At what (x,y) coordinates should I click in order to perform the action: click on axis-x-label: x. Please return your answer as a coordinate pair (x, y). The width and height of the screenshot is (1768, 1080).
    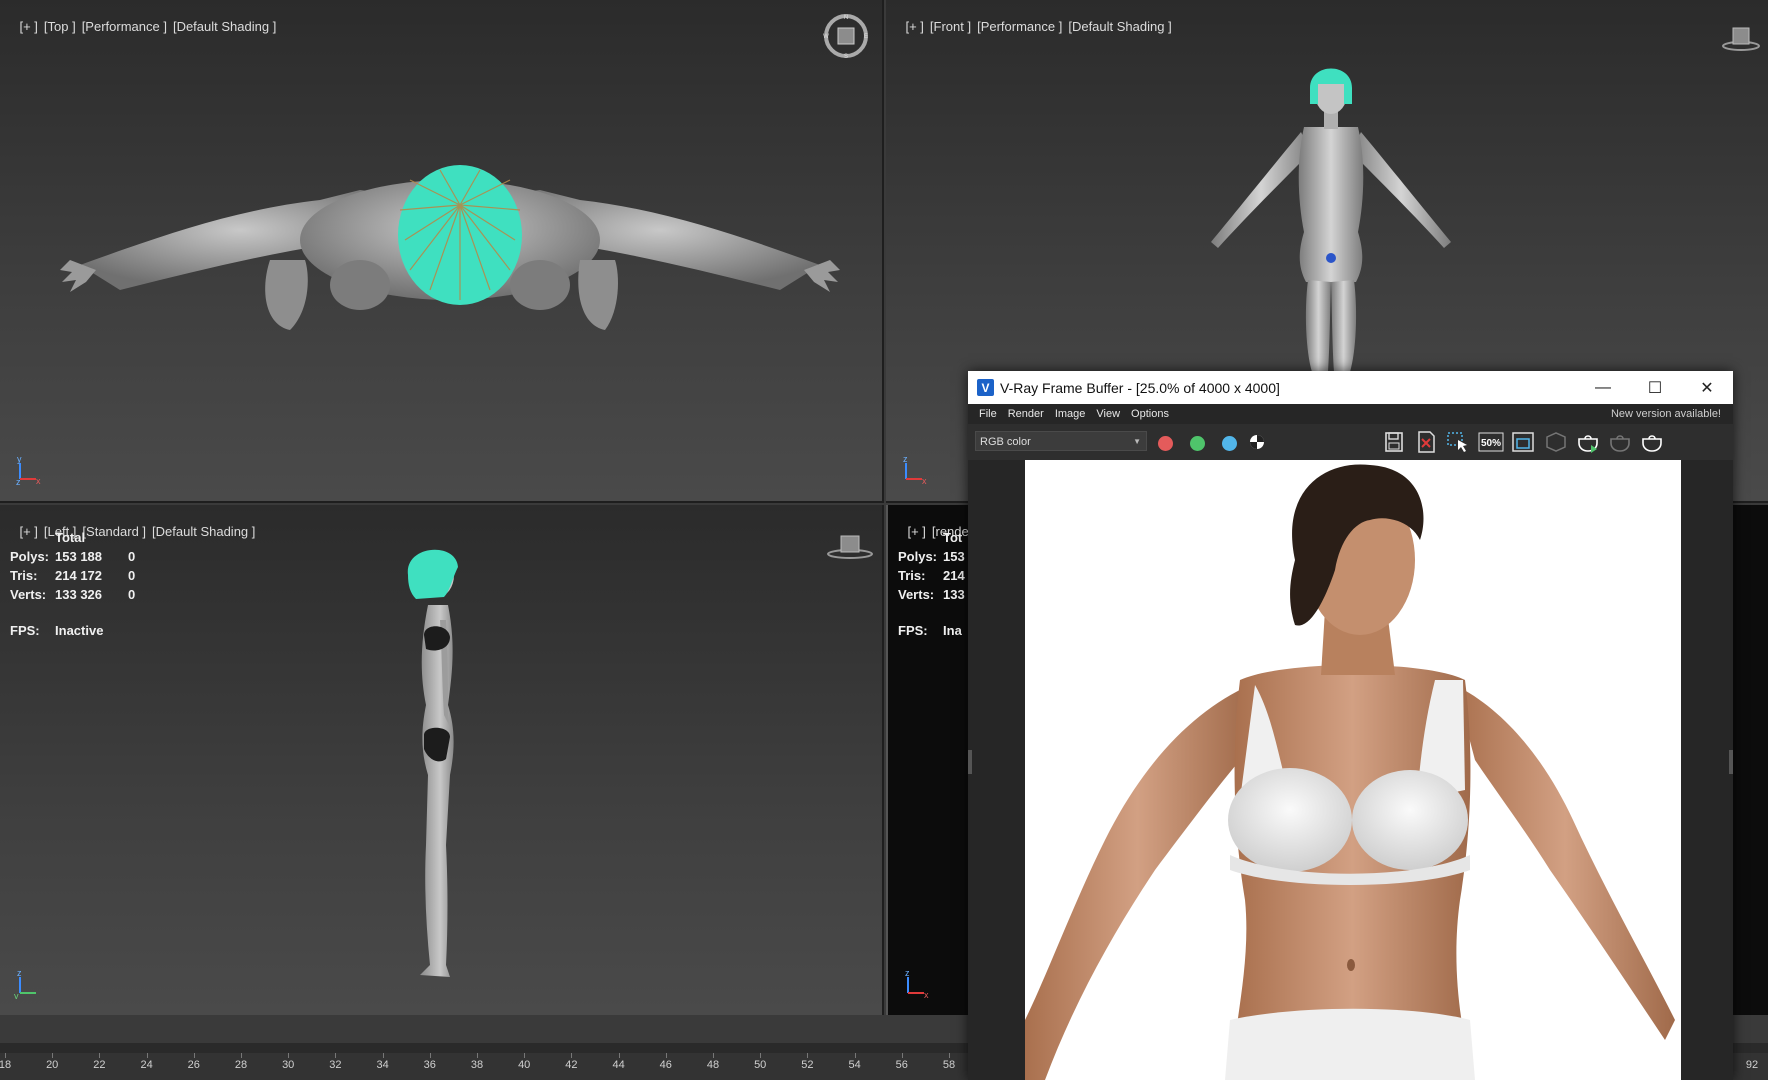
    Looking at the image, I should click on (924, 480).